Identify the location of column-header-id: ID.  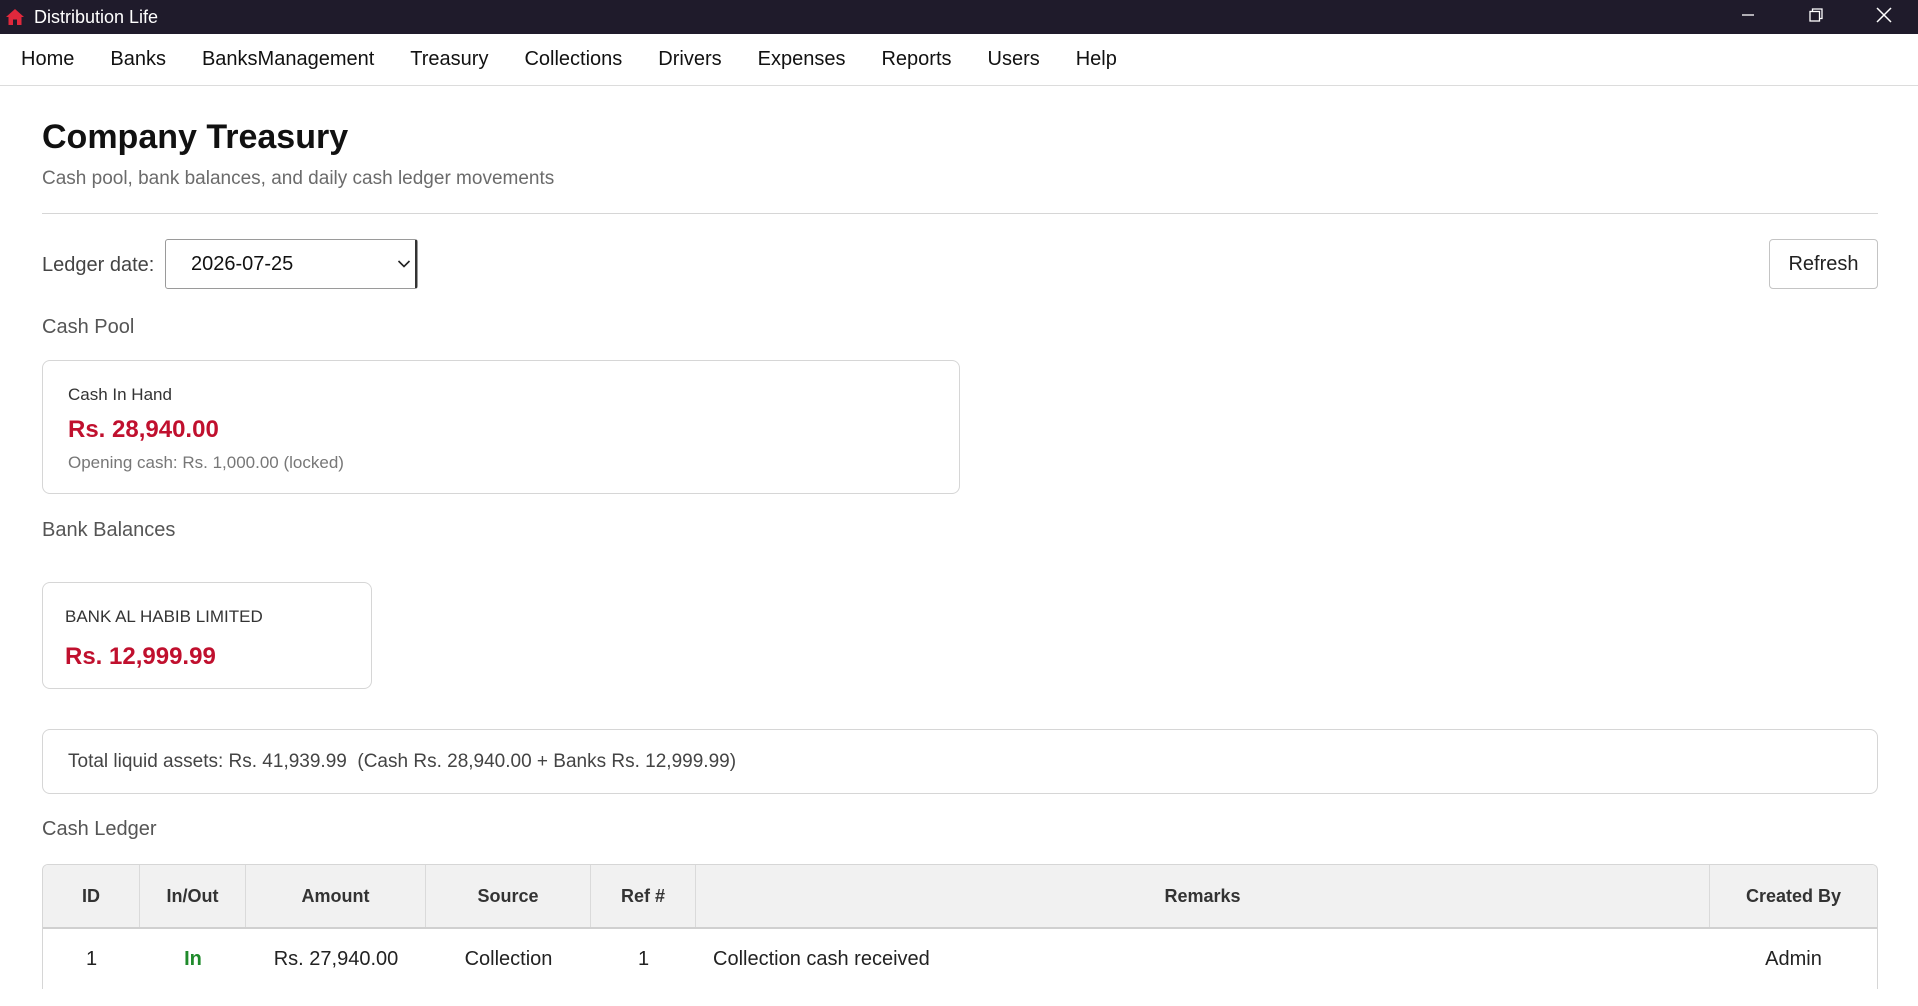
(91, 896).